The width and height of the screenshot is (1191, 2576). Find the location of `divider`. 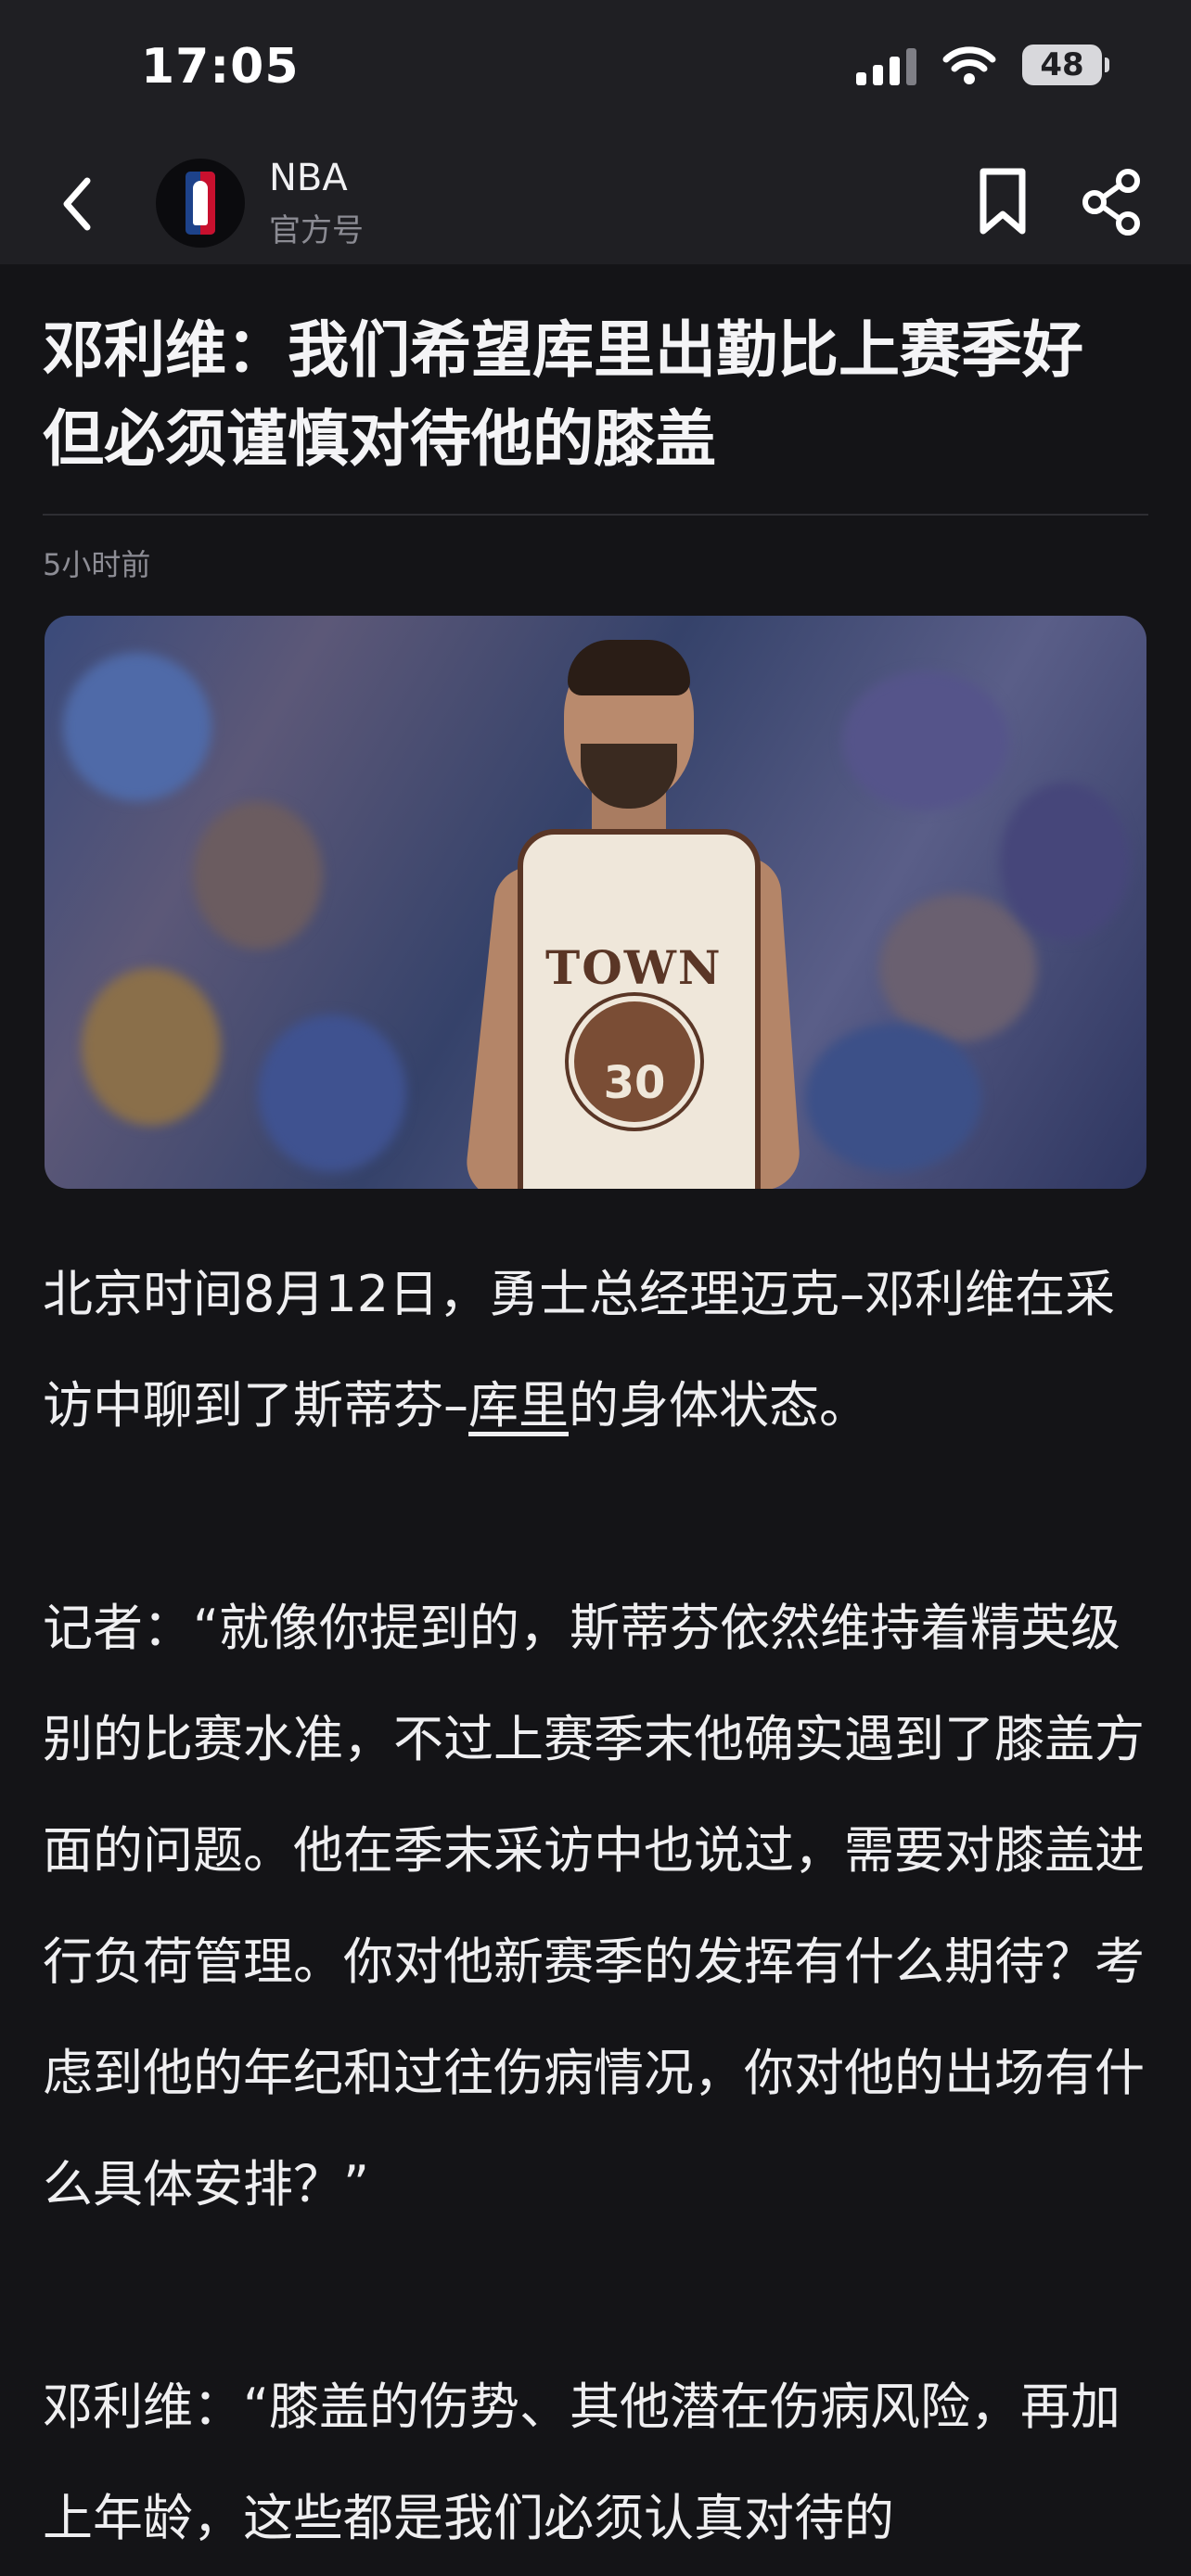

divider is located at coordinates (595, 515).